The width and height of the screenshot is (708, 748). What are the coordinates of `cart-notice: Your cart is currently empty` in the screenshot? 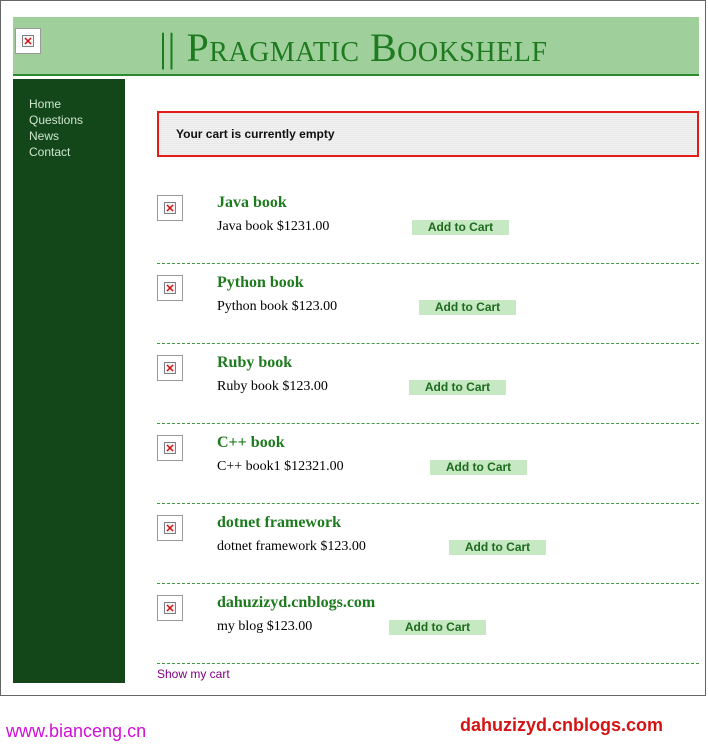 It's located at (428, 134).